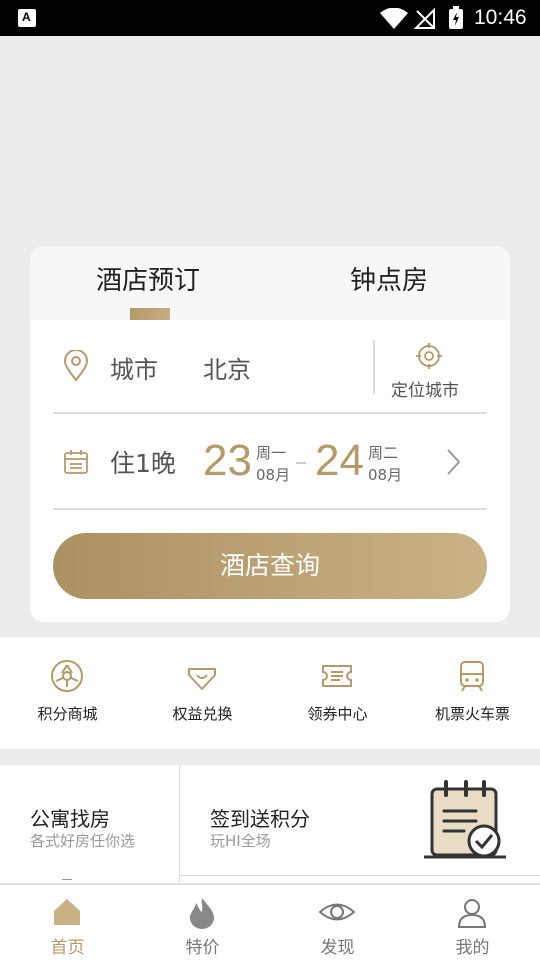  Describe the element at coordinates (301, 463) in the screenshot. I see `date-separator` at that location.